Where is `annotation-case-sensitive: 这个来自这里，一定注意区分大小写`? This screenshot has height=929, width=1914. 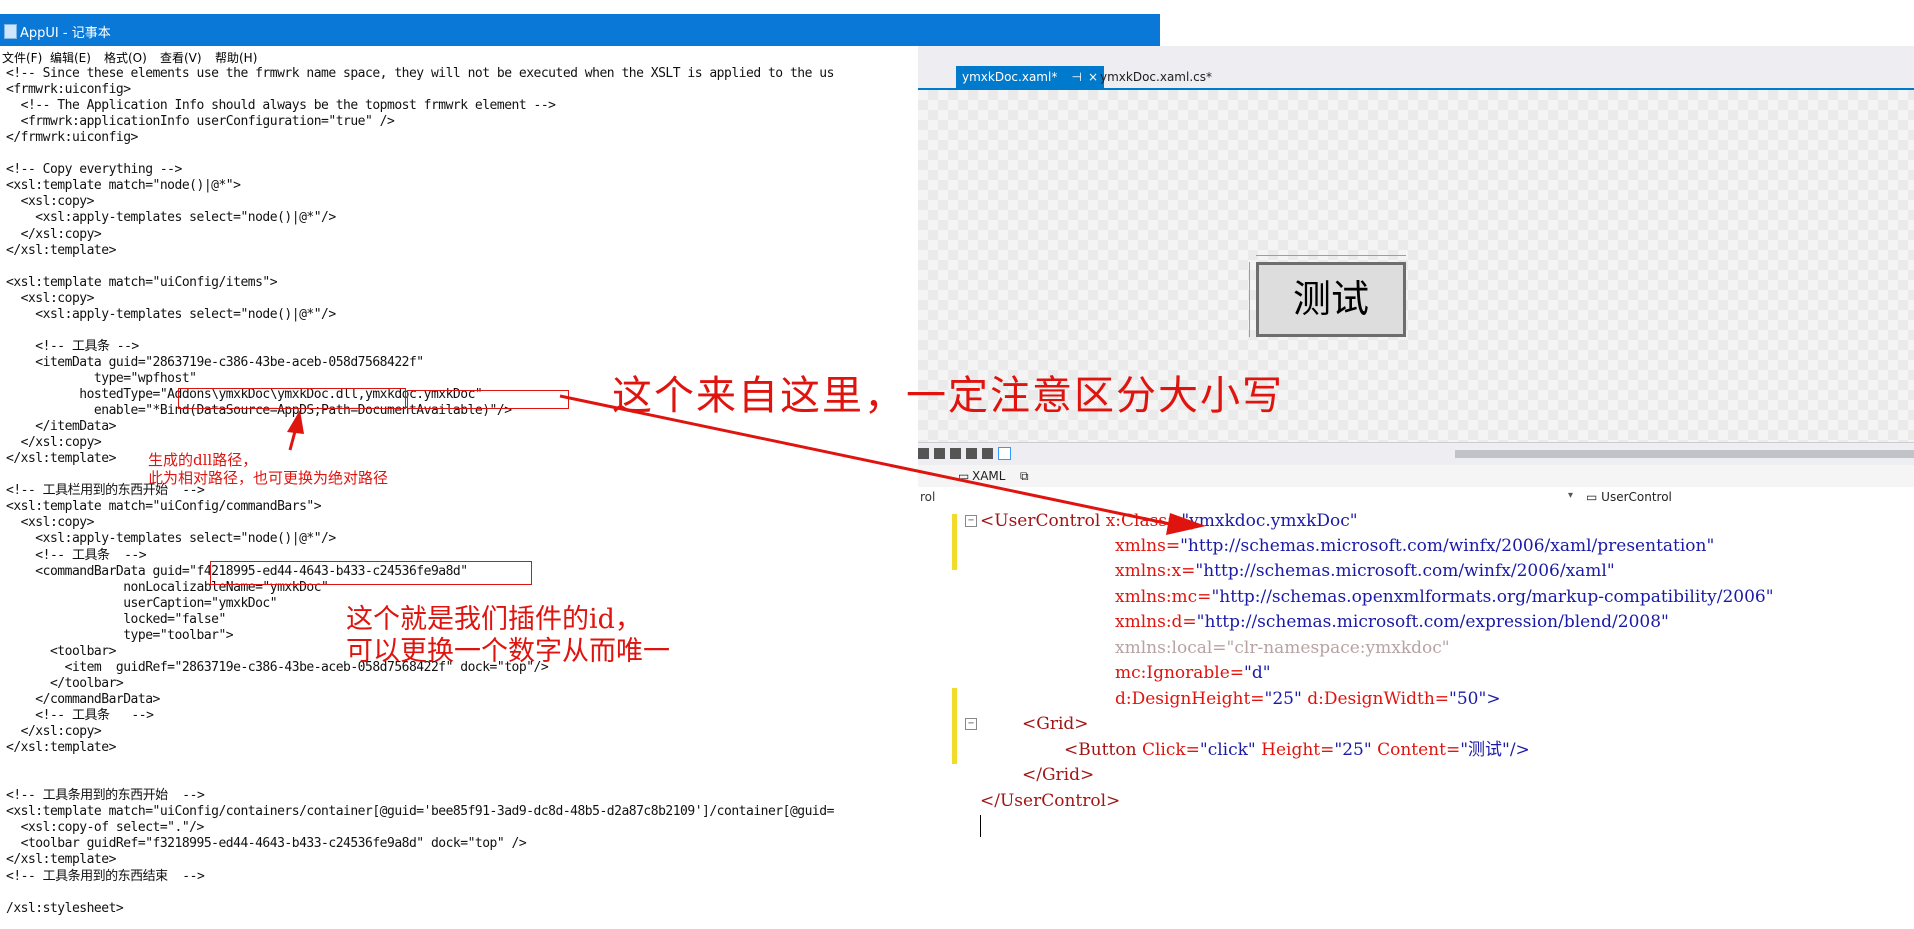
annotation-case-sensitive: 这个来自这里，一定注意区分大小写 is located at coordinates (948, 396).